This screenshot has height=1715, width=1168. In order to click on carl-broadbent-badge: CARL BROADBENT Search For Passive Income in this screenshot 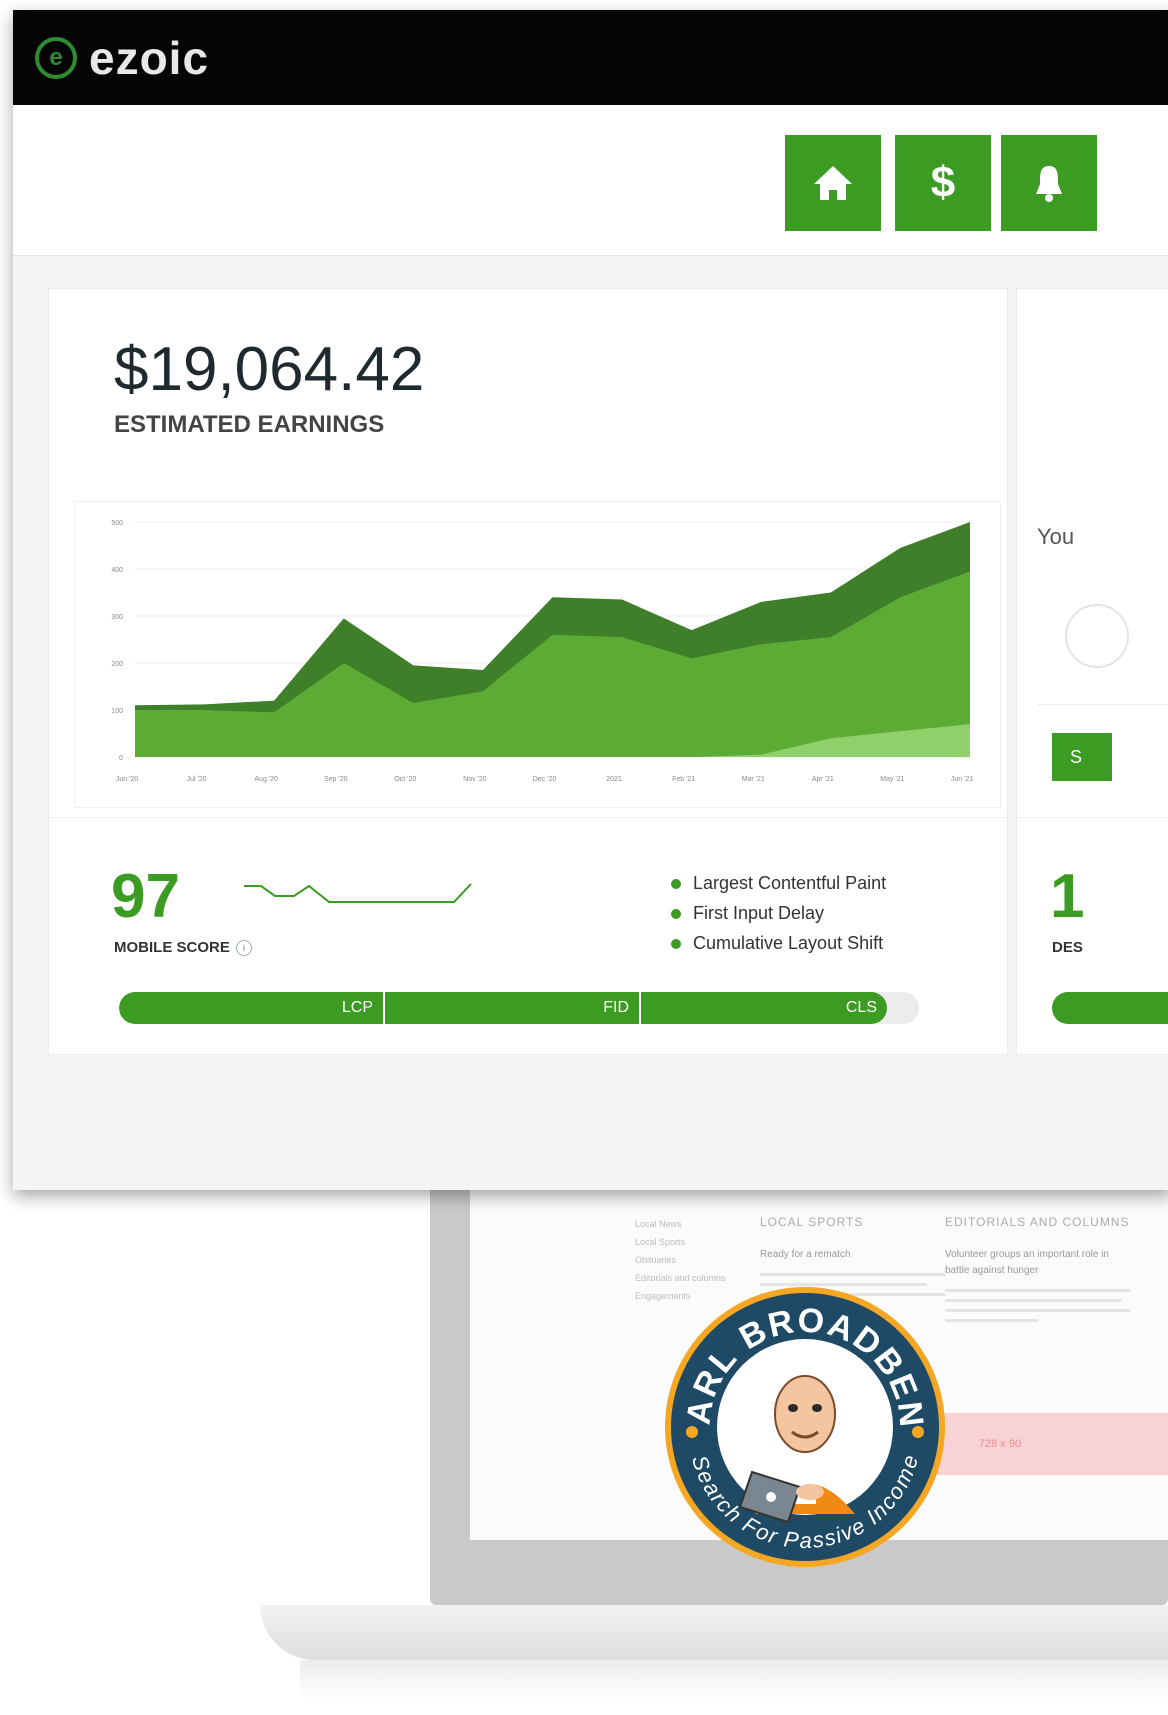, I will do `click(805, 1427)`.